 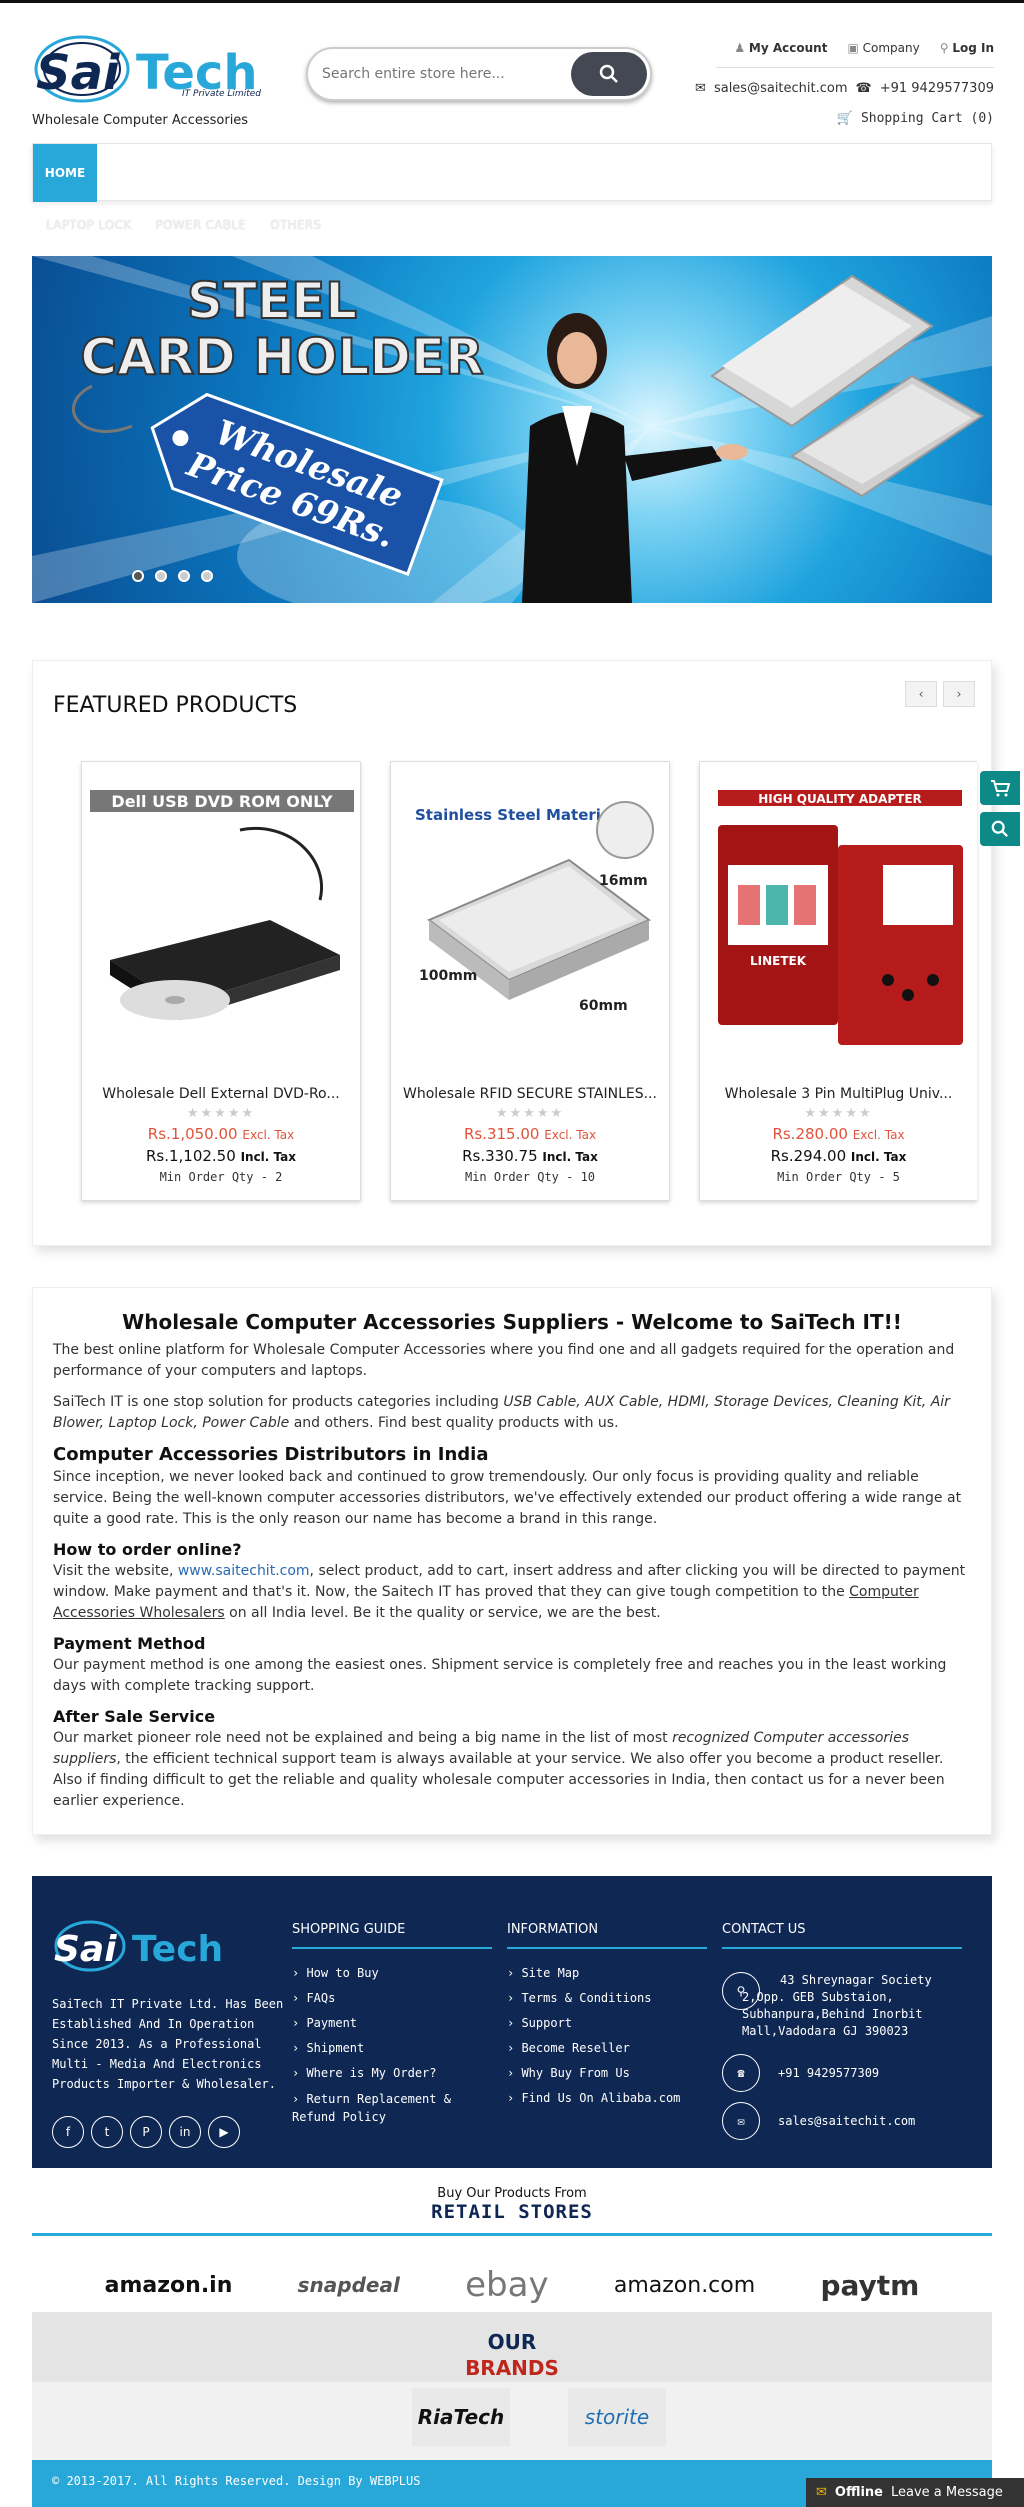 I want to click on product-image: HIGH QUALITY ADAPTER LINETEK, so click(x=840, y=925).